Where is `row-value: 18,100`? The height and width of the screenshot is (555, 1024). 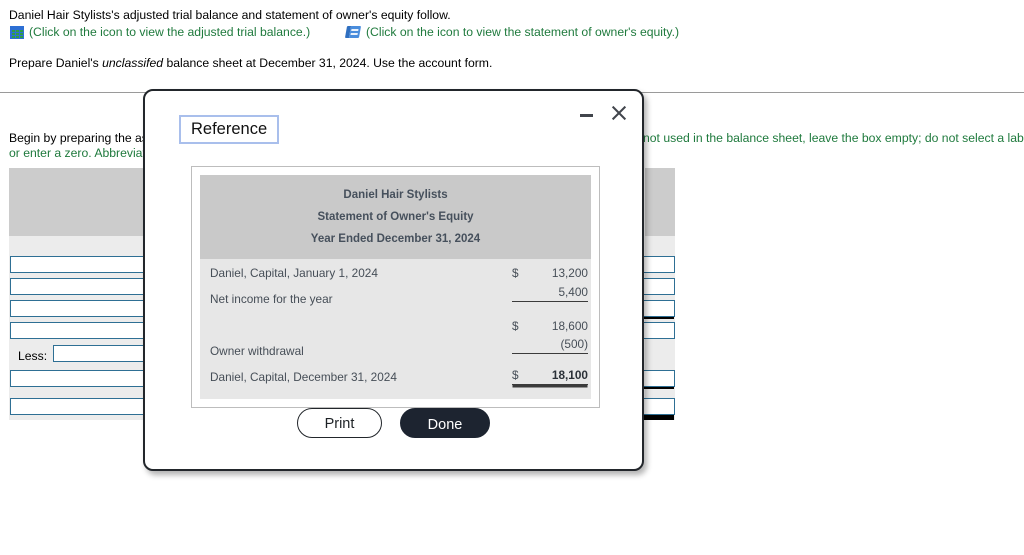 row-value: 18,100 is located at coordinates (569, 375).